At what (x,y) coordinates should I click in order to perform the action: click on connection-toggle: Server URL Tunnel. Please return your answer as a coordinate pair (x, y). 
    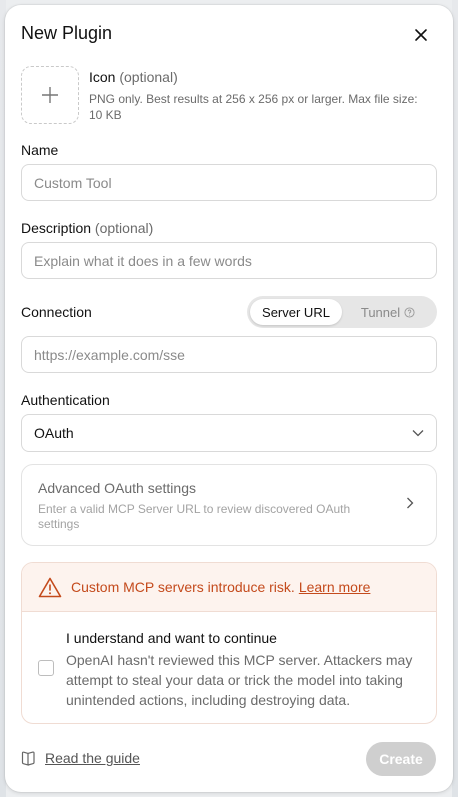
    Looking at the image, I should click on (342, 312).